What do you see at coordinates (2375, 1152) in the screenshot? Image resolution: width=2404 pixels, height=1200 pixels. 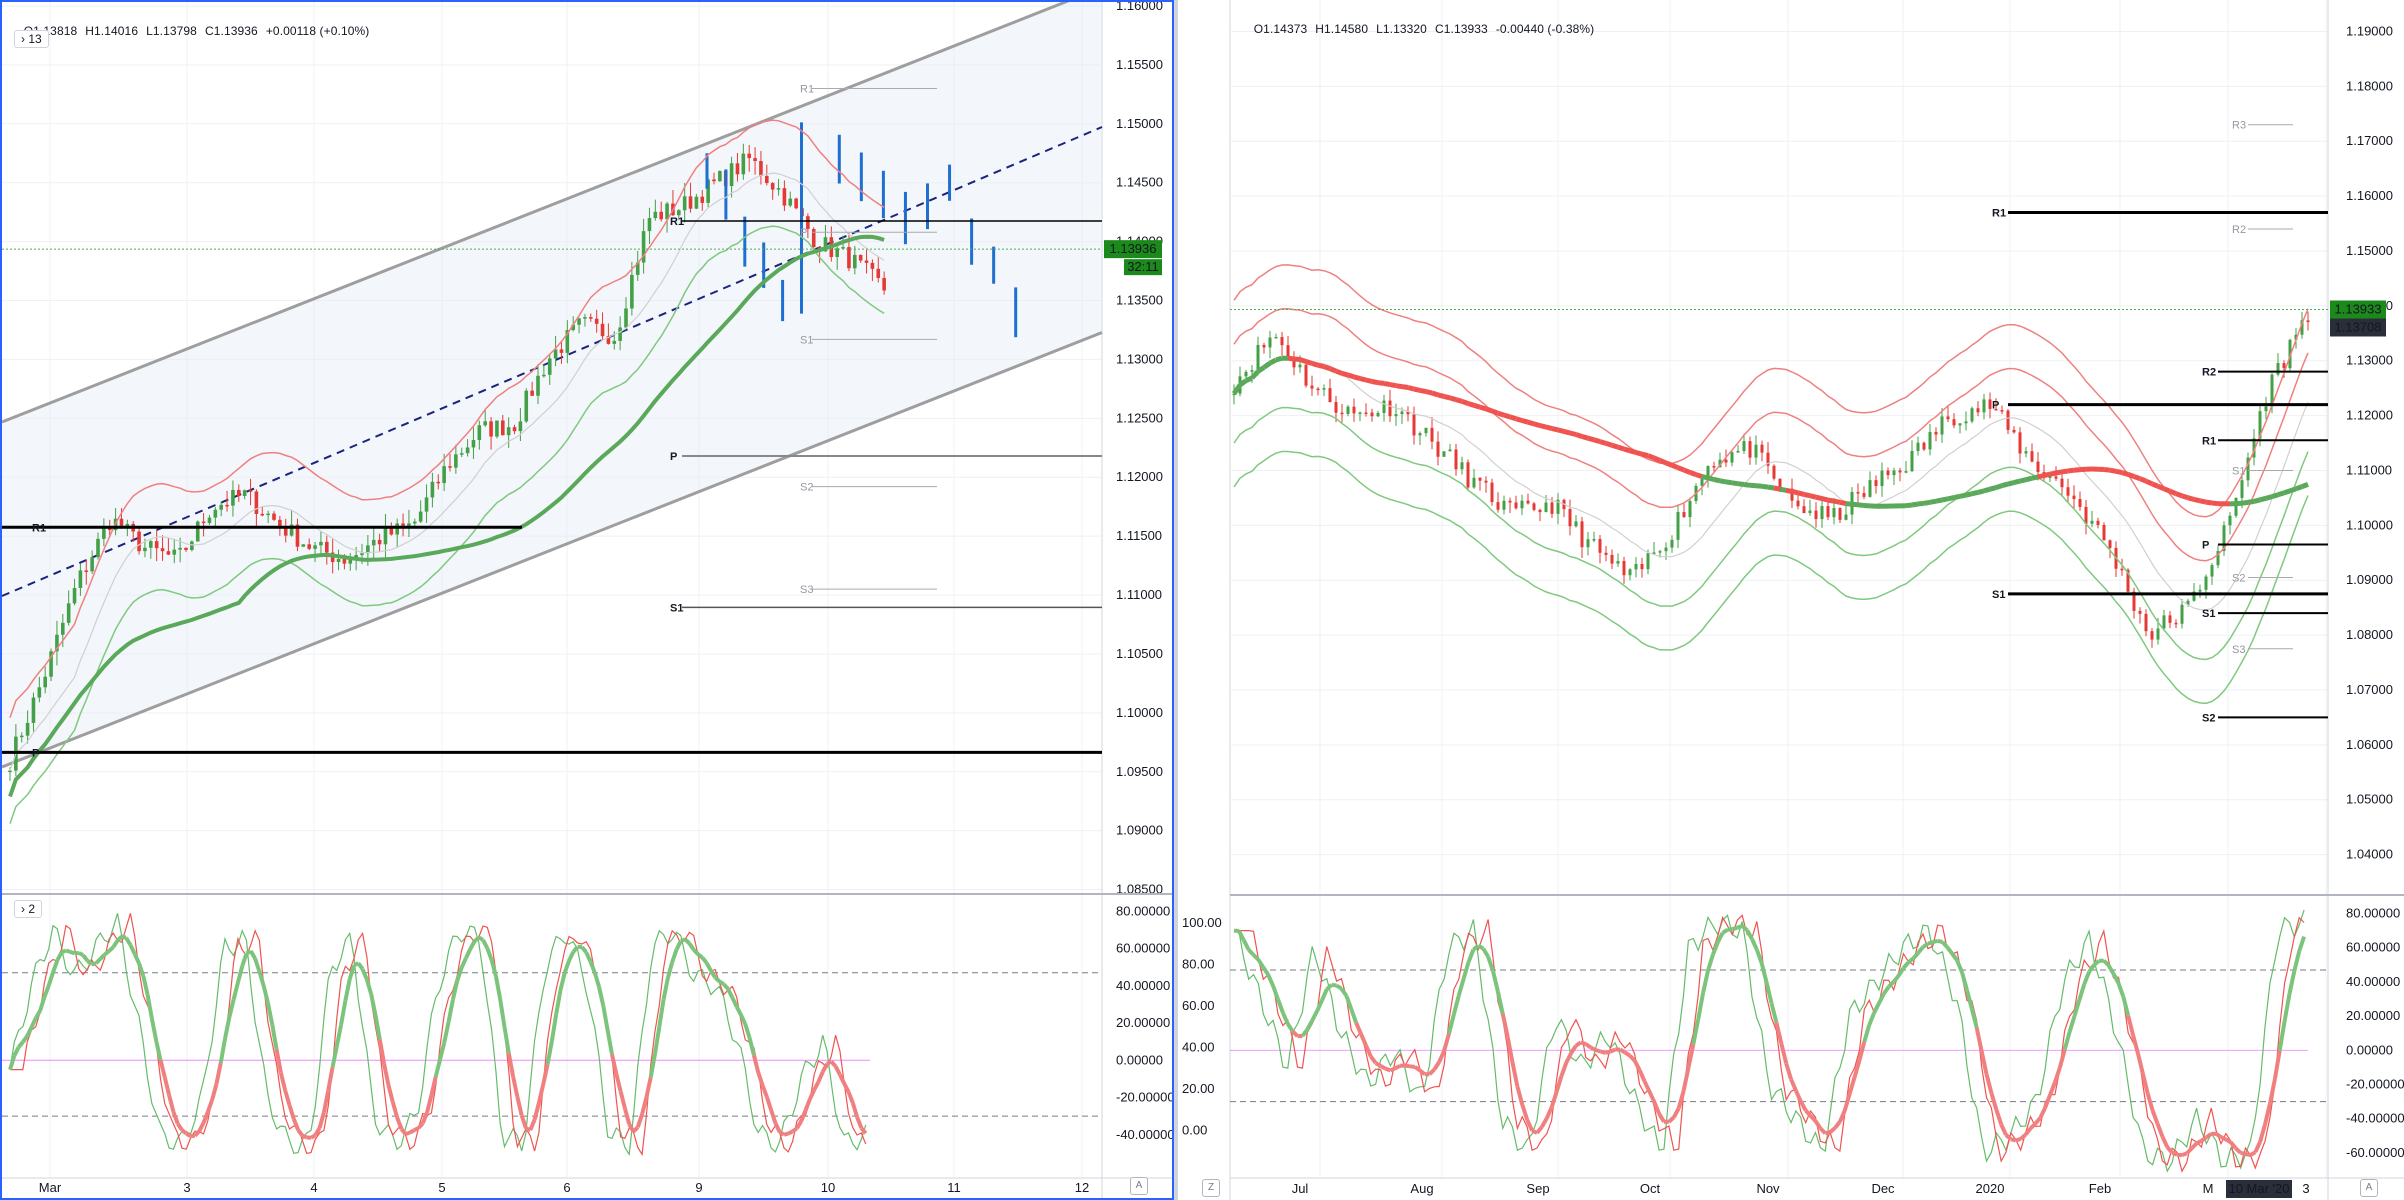 I see `osc-tick-label: -60.00000` at bounding box center [2375, 1152].